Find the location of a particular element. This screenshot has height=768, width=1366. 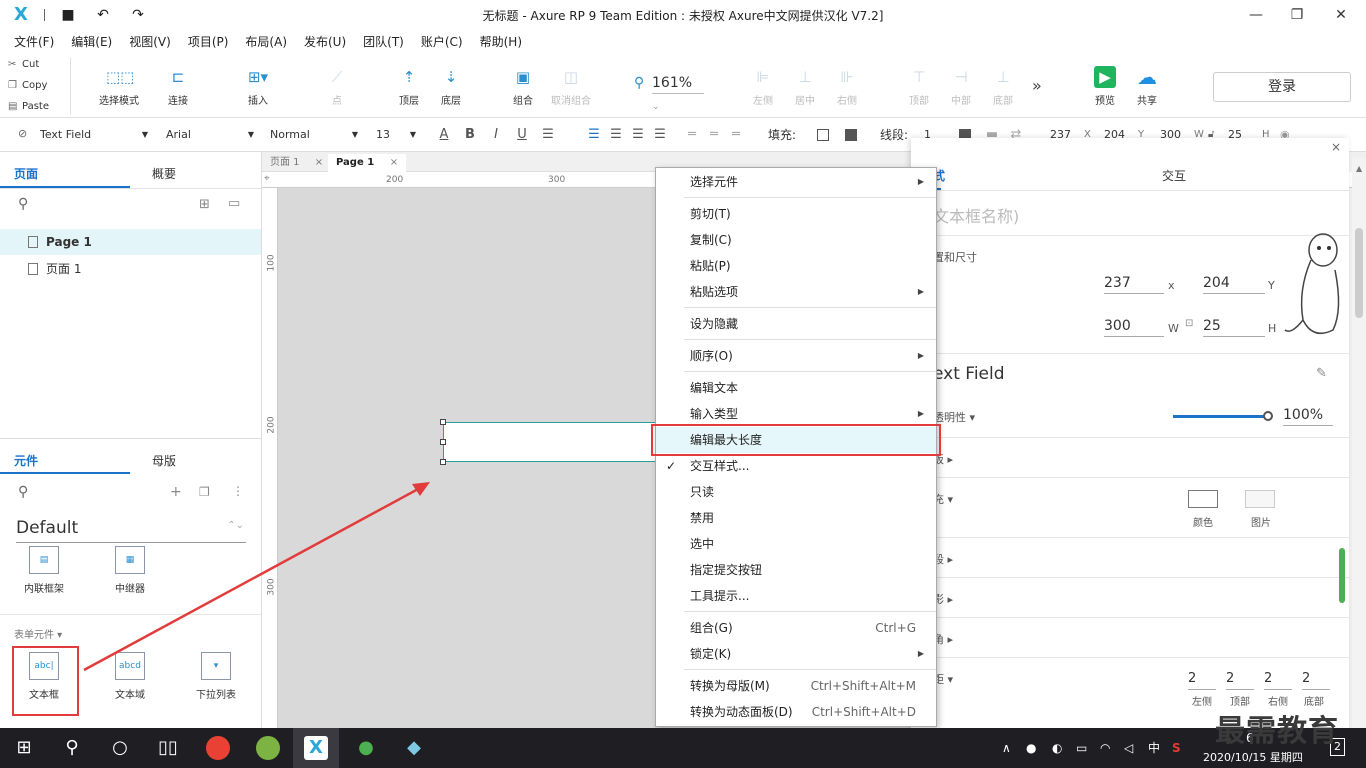

align-right-button: ⊪ 右侧 is located at coordinates (847, 86).